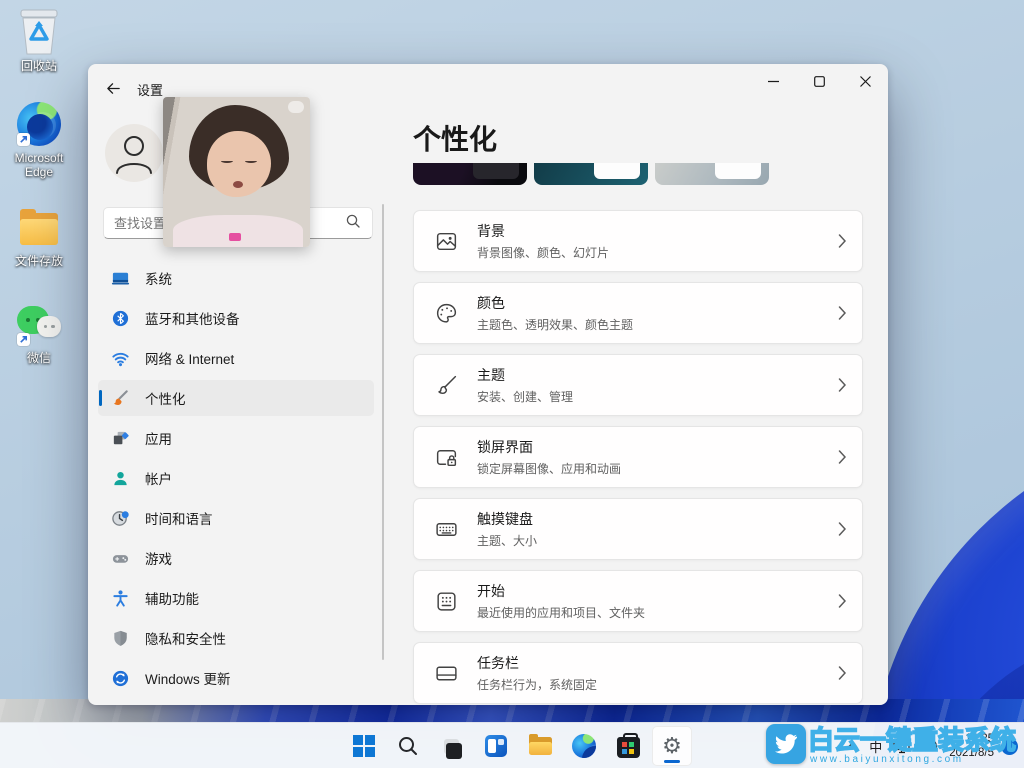 The height and width of the screenshot is (768, 1024). I want to click on sidebar-item-label: 个性化, so click(165, 399).